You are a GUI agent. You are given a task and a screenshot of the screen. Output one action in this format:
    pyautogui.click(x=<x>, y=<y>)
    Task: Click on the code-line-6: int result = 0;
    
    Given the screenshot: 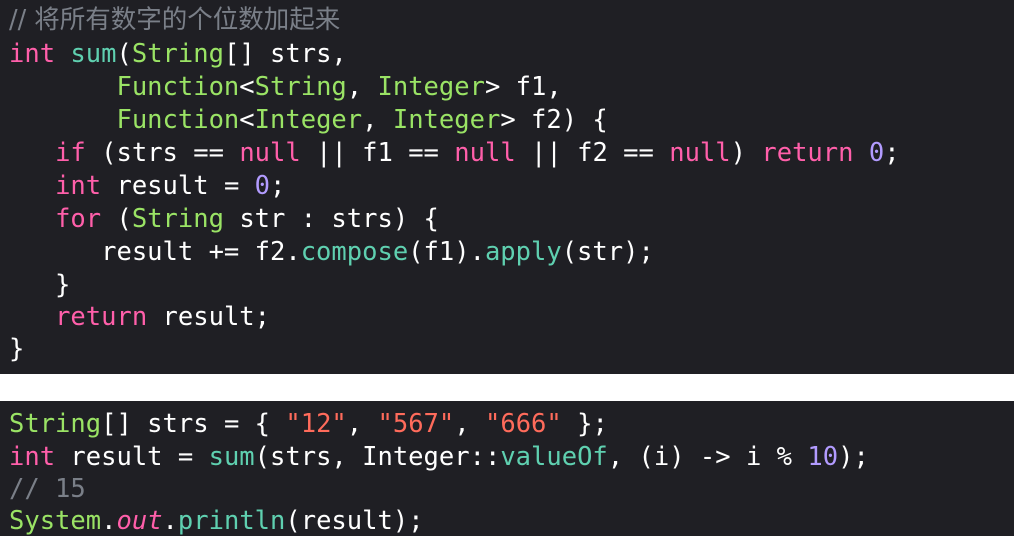 What is the action you would take?
    pyautogui.click(x=170, y=186)
    